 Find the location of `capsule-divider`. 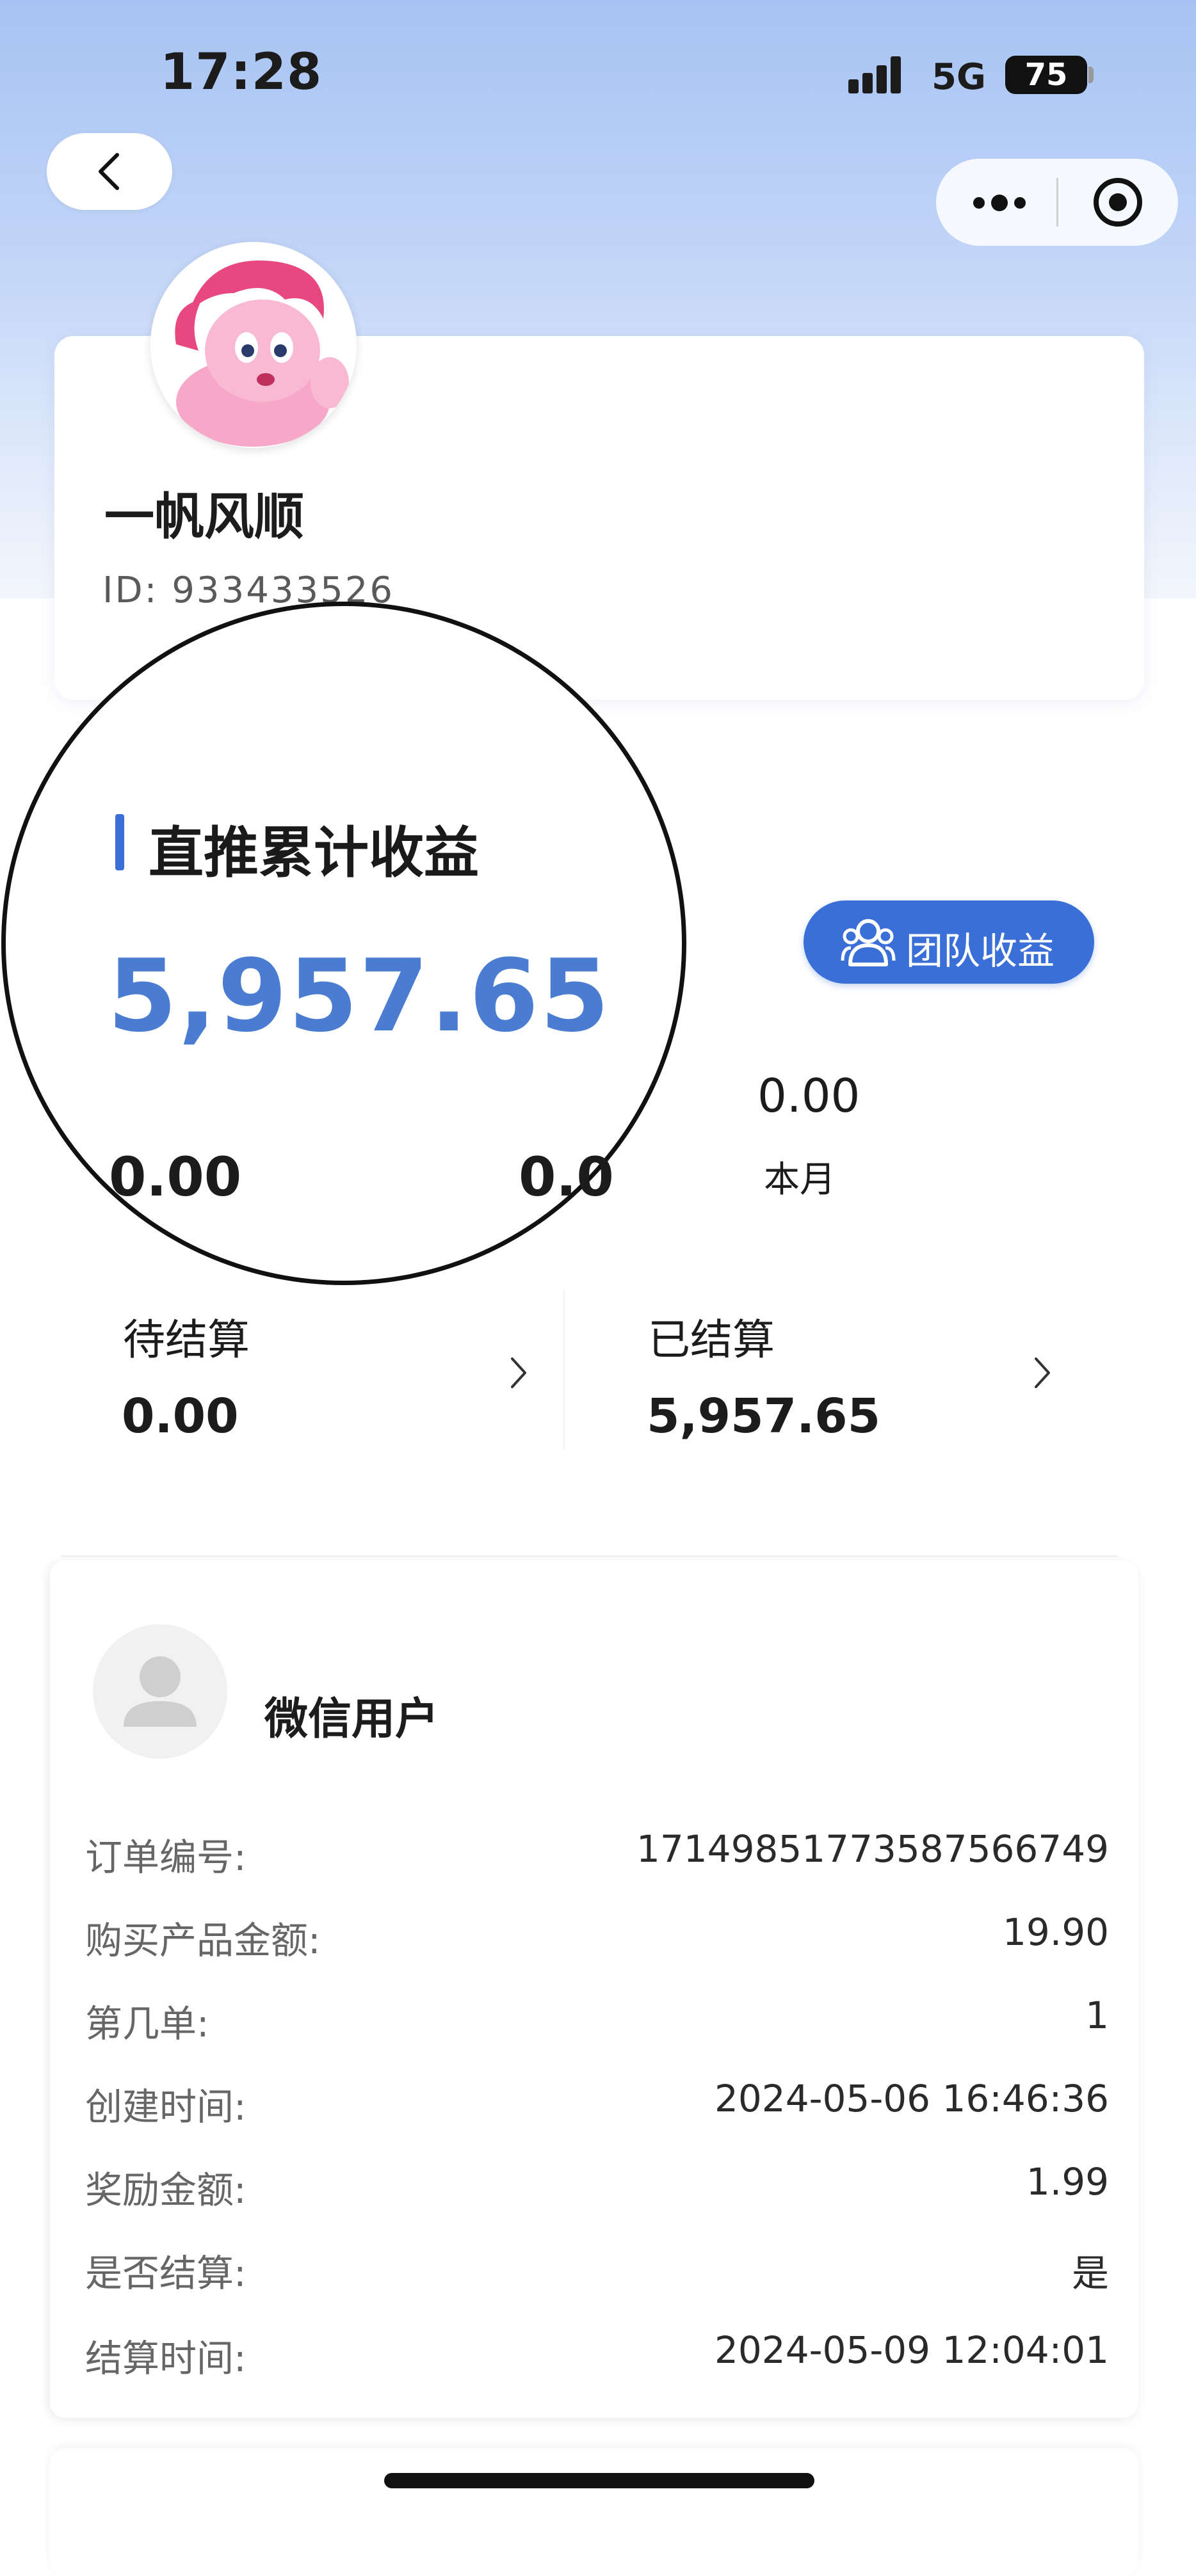

capsule-divider is located at coordinates (1057, 202).